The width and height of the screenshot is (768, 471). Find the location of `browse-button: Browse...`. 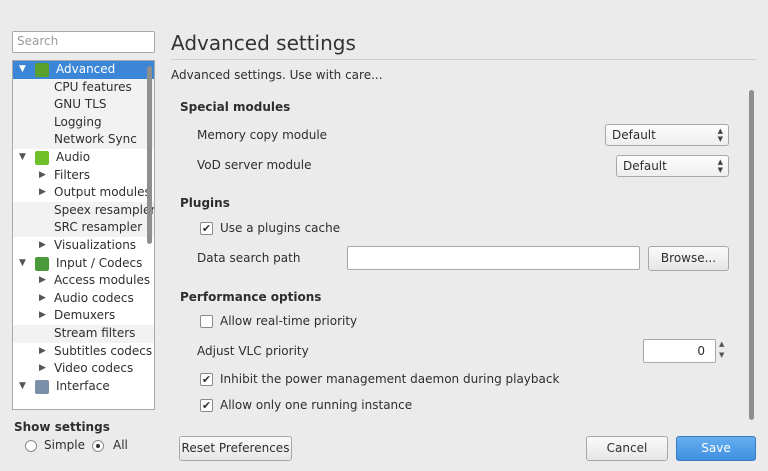

browse-button: Browse... is located at coordinates (688, 258).